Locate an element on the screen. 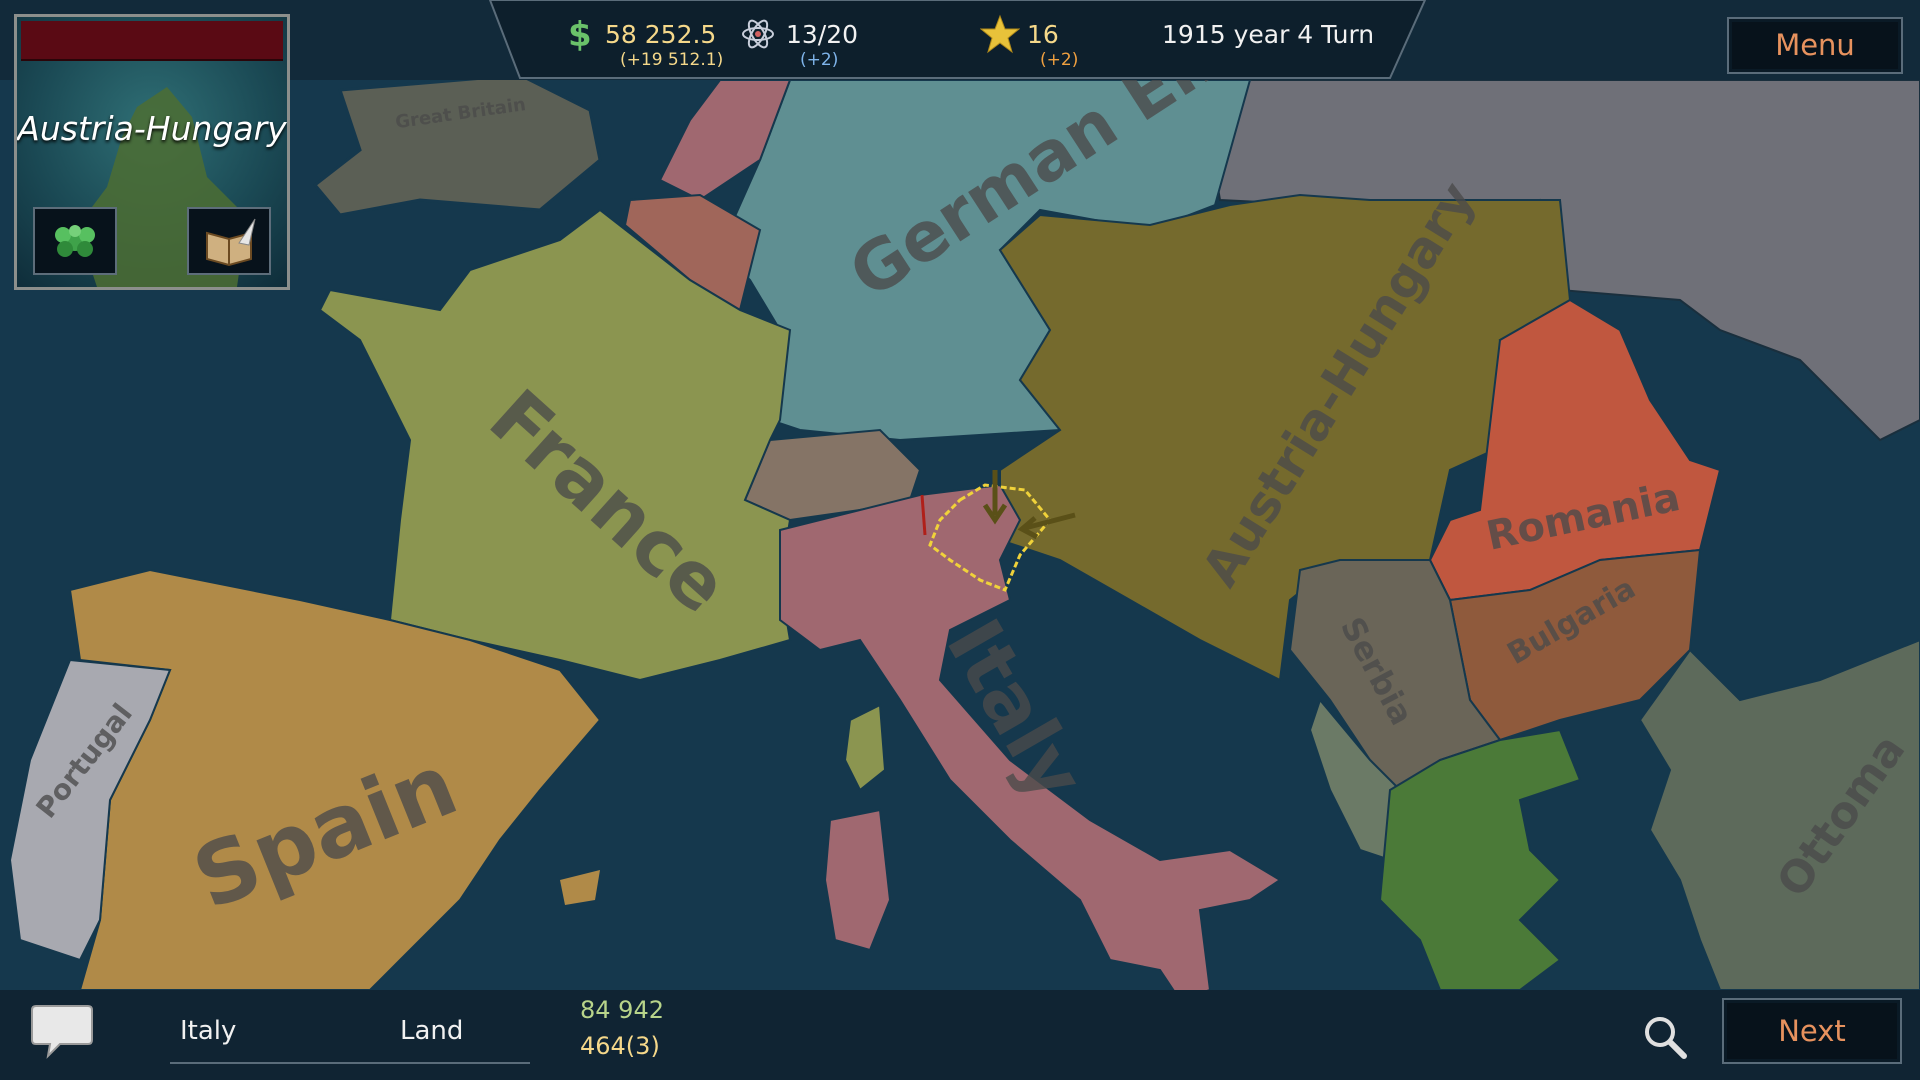 The height and width of the screenshot is (1080, 1920). next-button: Next is located at coordinates (1812, 1031).